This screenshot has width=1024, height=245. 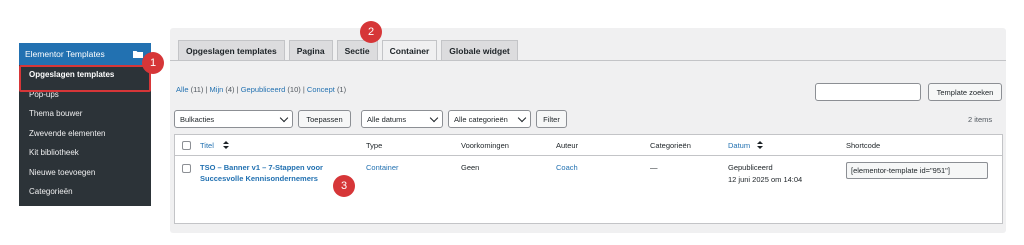 What do you see at coordinates (138, 54) in the screenshot?
I see `folder-icon` at bounding box center [138, 54].